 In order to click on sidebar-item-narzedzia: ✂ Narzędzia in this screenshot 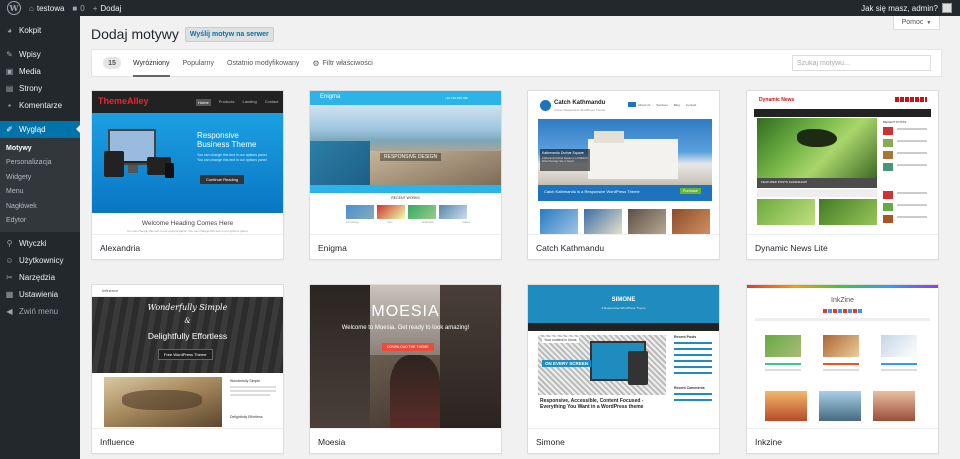, I will do `click(40, 277)`.